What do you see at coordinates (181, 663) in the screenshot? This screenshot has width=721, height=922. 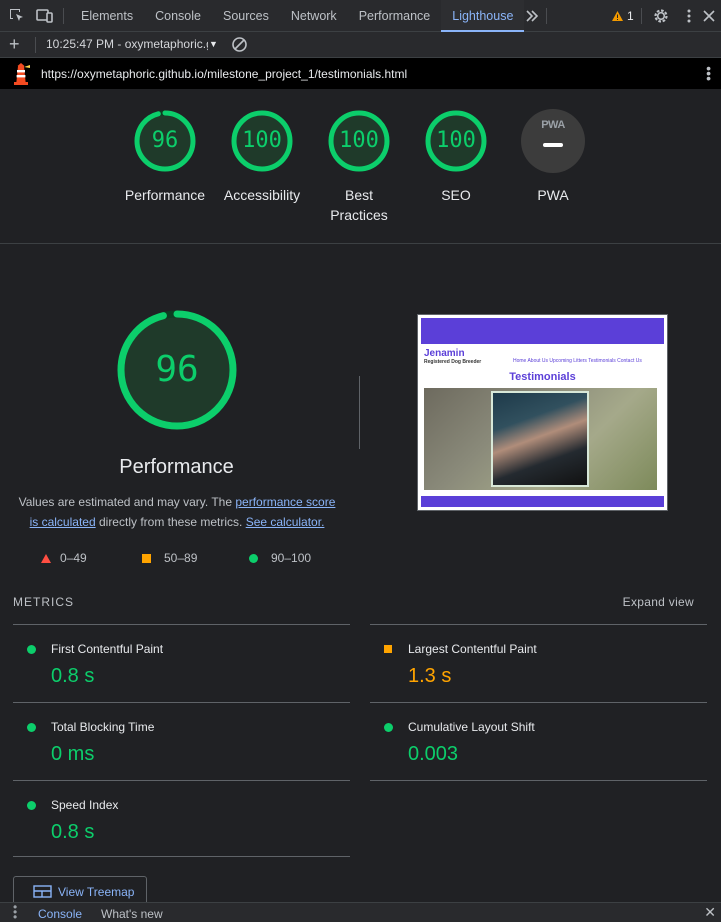 I see `metric-first-contentful-paint: First Contentful Paint 0.8 s` at bounding box center [181, 663].